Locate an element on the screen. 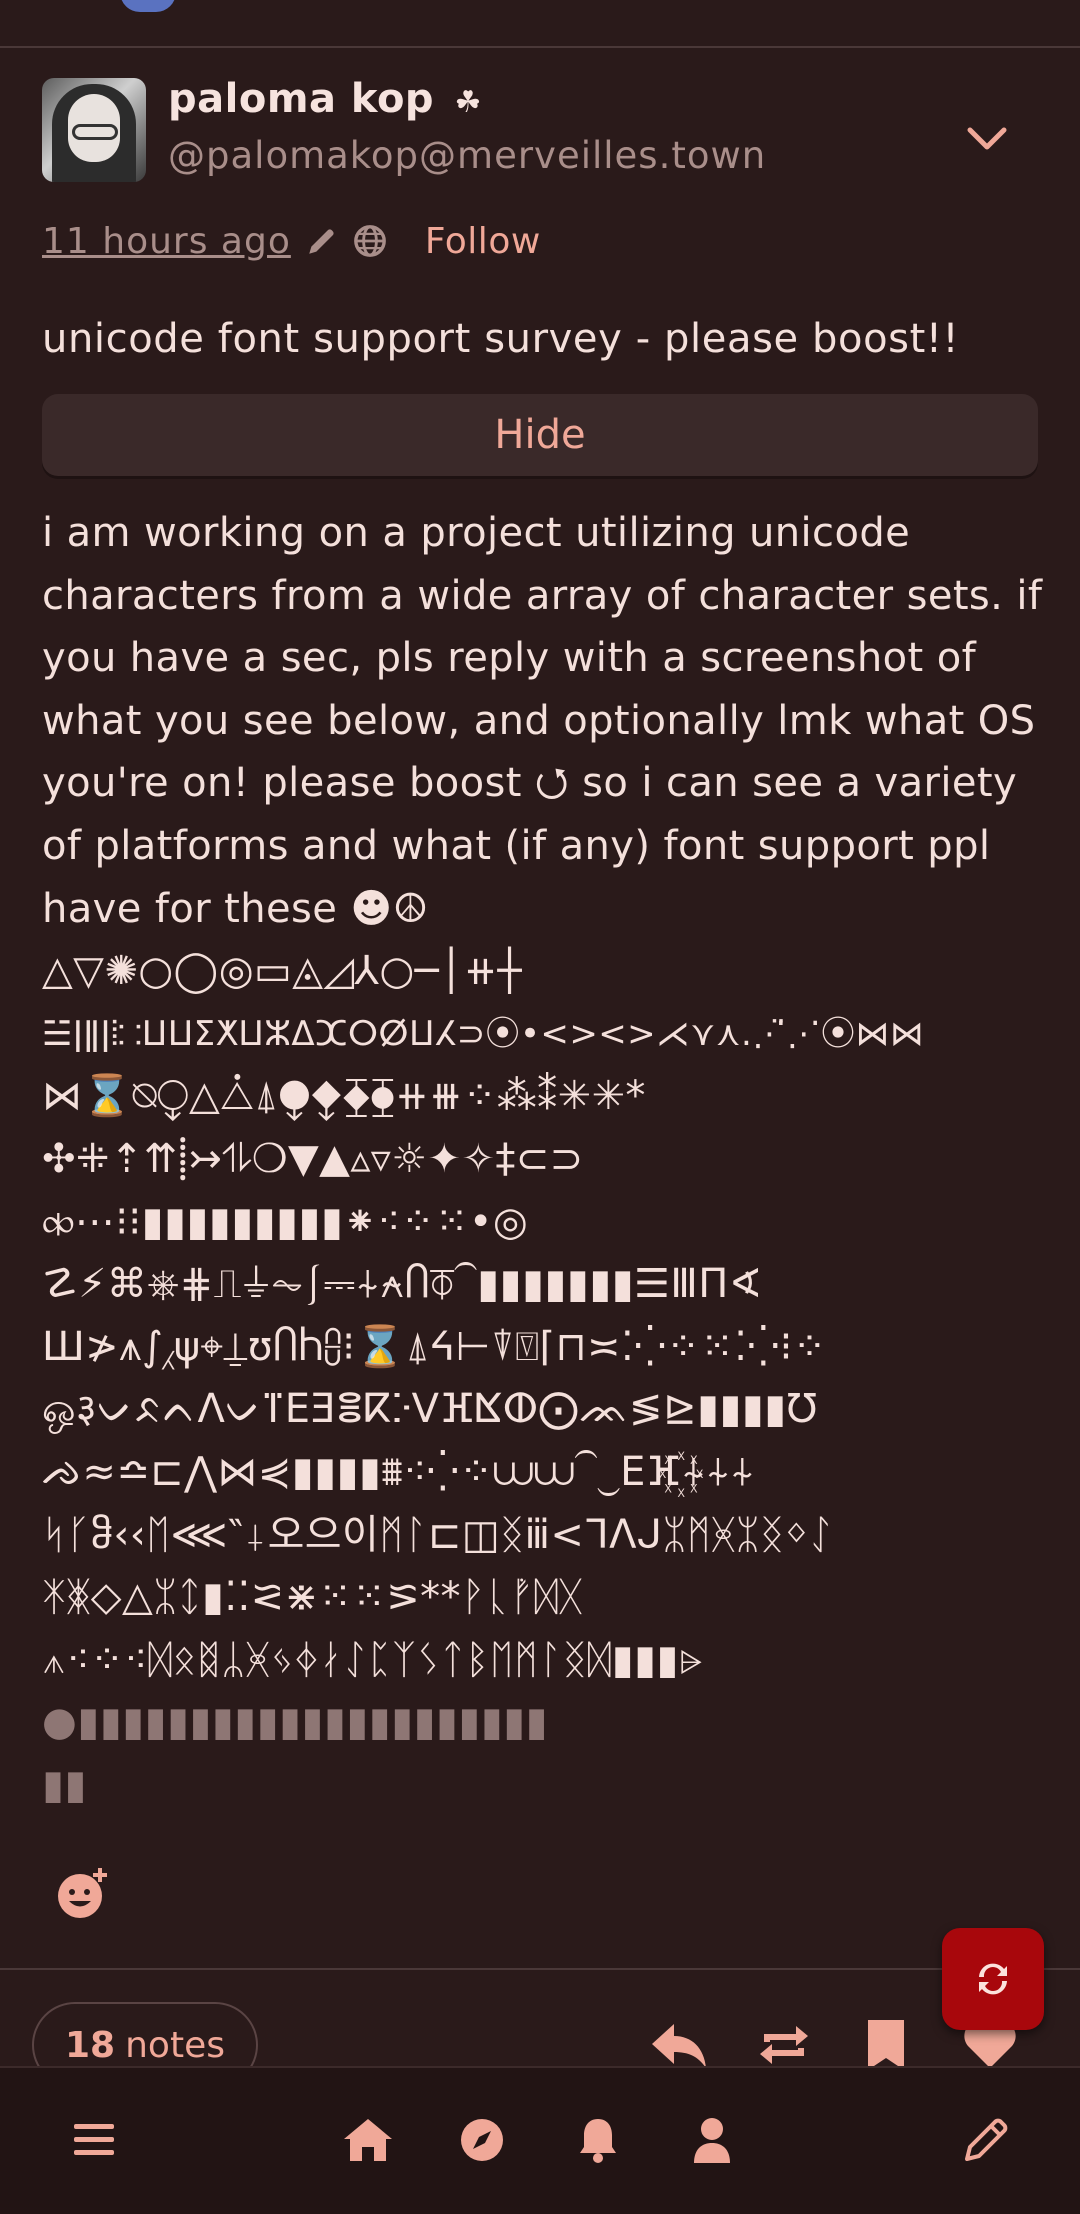 This screenshot has height=2214, width=1080. glyph-line: ▮▮ is located at coordinates (64, 1784).